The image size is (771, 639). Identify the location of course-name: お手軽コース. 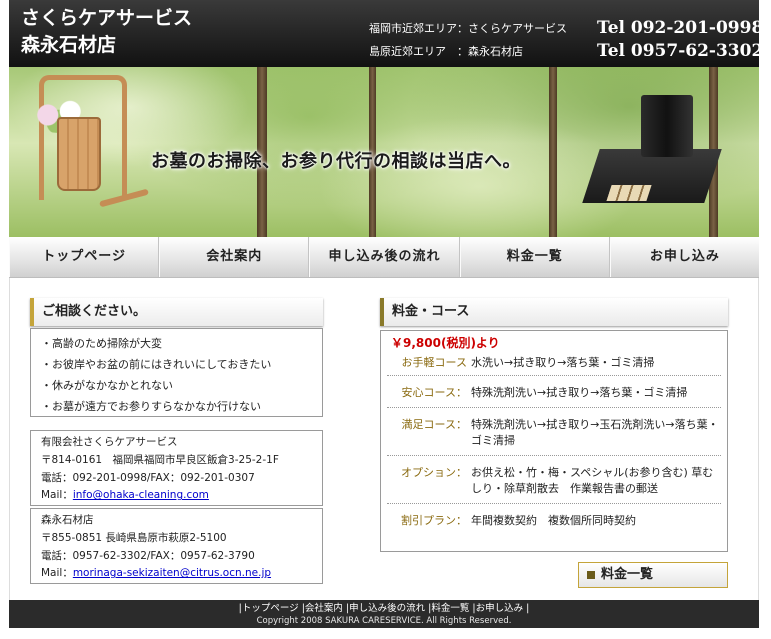
(434, 362).